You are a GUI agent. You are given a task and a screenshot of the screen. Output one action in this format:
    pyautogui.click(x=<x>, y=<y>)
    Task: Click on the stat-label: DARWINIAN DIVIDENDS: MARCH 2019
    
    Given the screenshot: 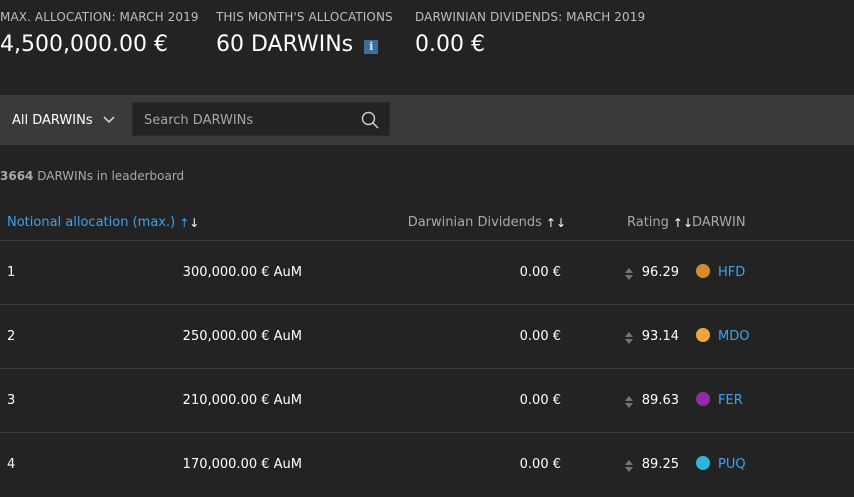 What is the action you would take?
    pyautogui.click(x=530, y=17)
    